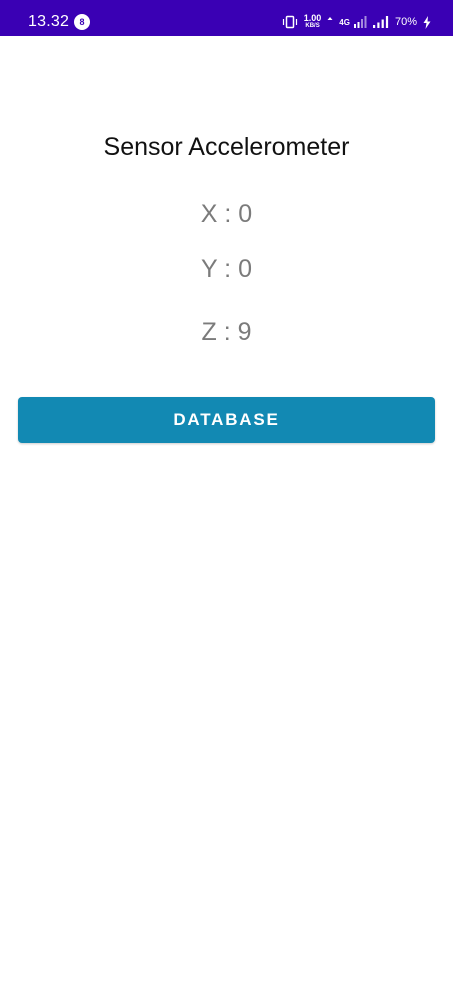 The width and height of the screenshot is (453, 1007). What do you see at coordinates (226, 214) in the screenshot?
I see `x-axis-value: X : 0` at bounding box center [226, 214].